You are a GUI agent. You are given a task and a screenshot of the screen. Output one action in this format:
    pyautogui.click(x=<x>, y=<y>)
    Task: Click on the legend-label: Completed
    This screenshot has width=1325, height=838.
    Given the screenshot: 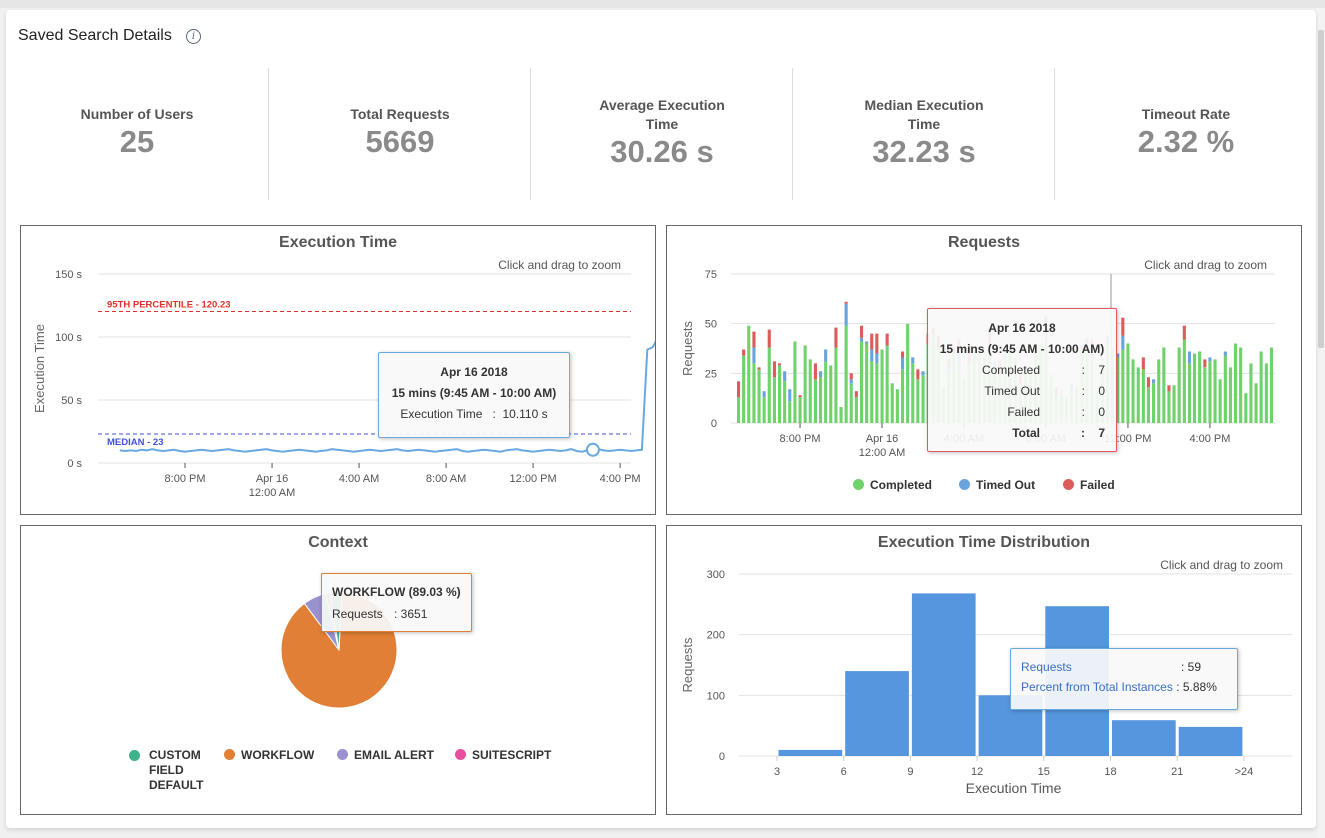 What is the action you would take?
    pyautogui.click(x=901, y=485)
    